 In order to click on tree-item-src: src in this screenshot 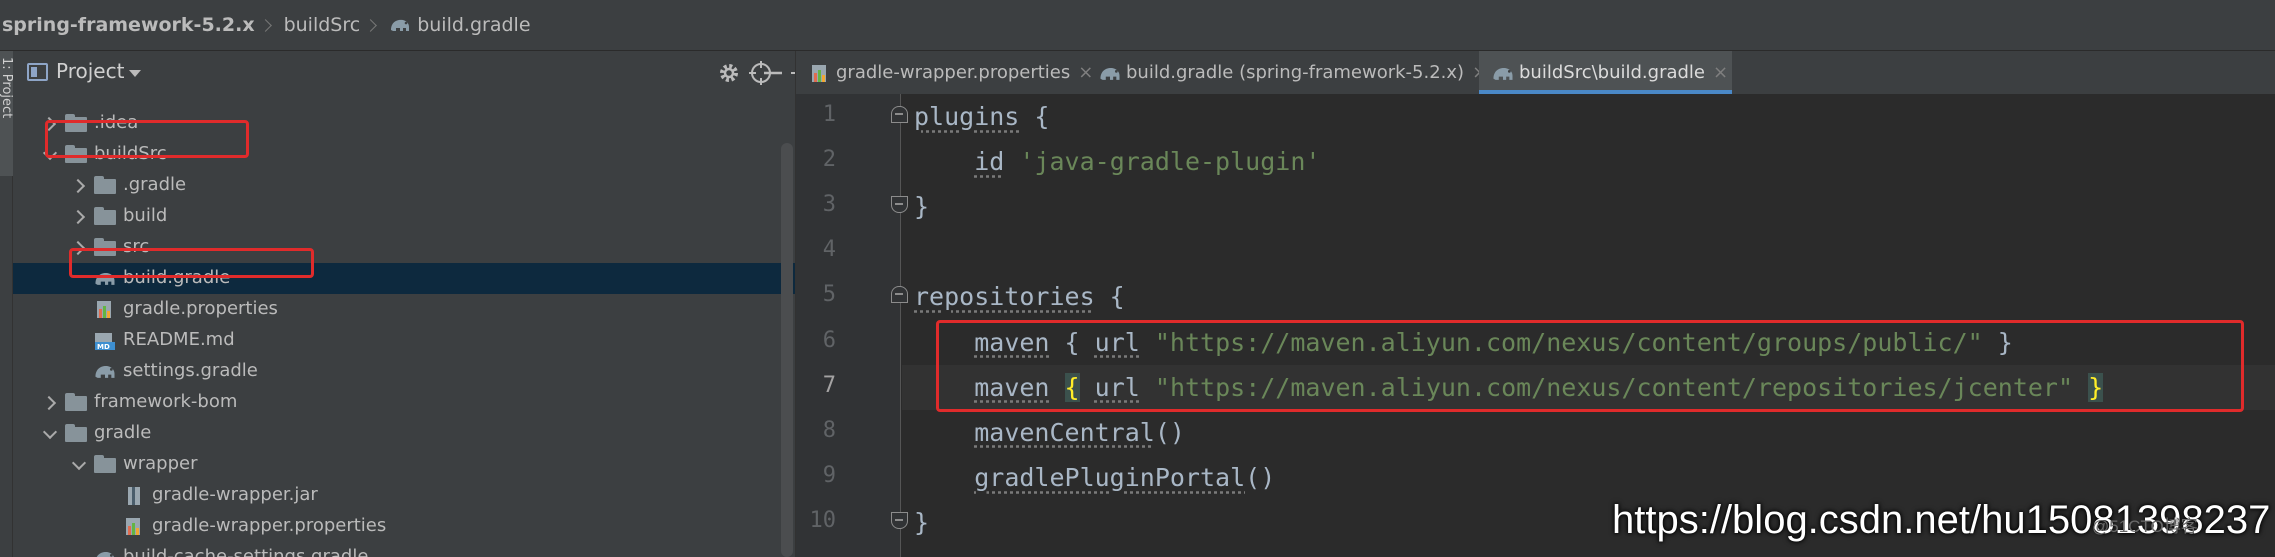, I will do `click(404, 247)`.